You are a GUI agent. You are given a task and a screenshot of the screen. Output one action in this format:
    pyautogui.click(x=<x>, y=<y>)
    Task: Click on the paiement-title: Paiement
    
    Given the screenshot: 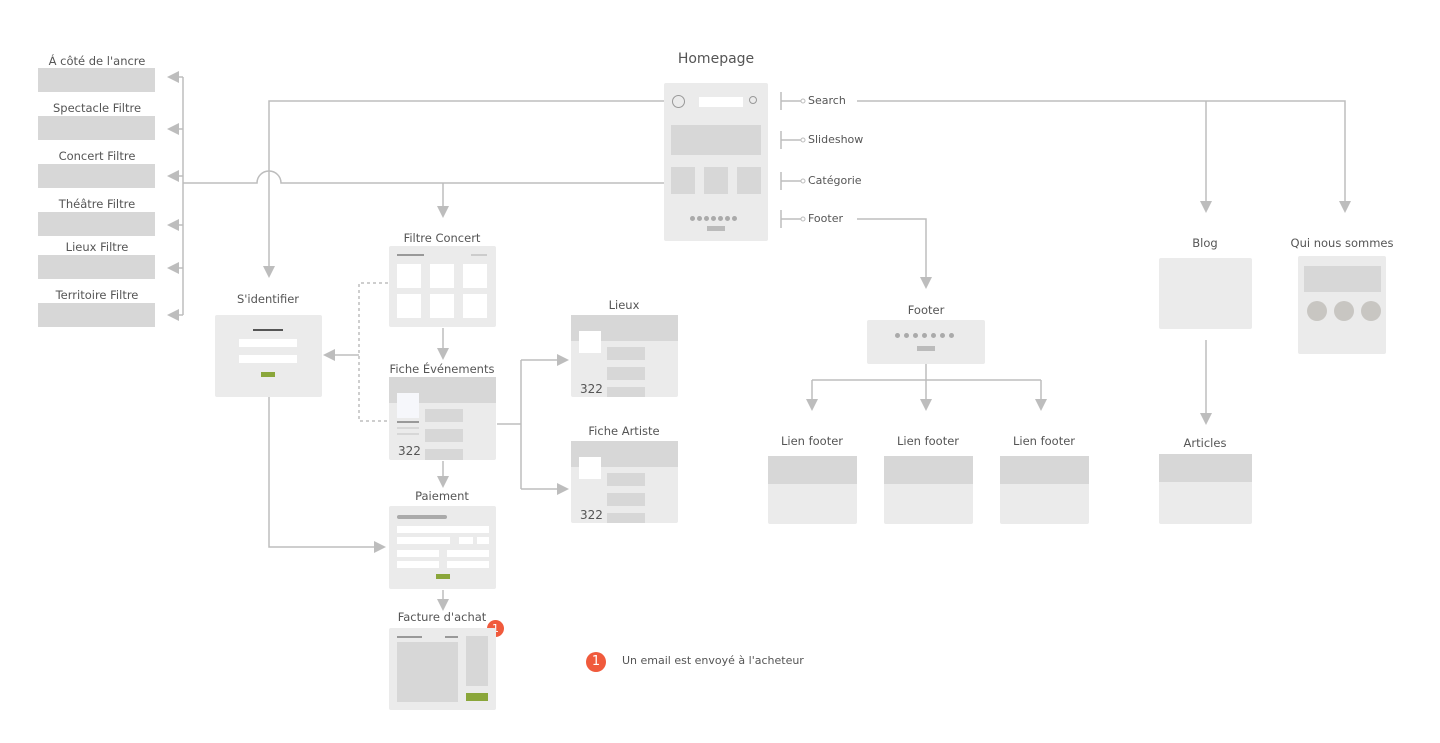 What is the action you would take?
    pyautogui.click(x=442, y=496)
    